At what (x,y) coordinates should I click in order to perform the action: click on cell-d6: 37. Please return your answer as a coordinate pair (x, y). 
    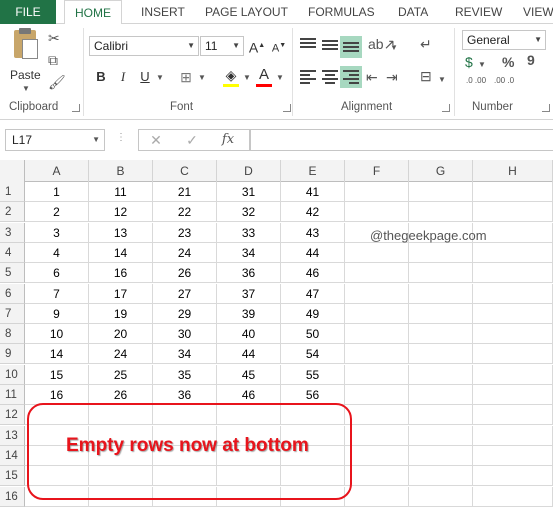
    Looking at the image, I should click on (249, 293).